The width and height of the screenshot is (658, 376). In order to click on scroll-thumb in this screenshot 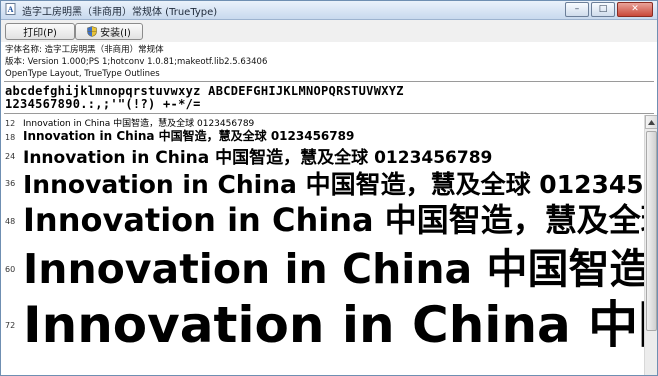, I will do `click(651, 231)`.